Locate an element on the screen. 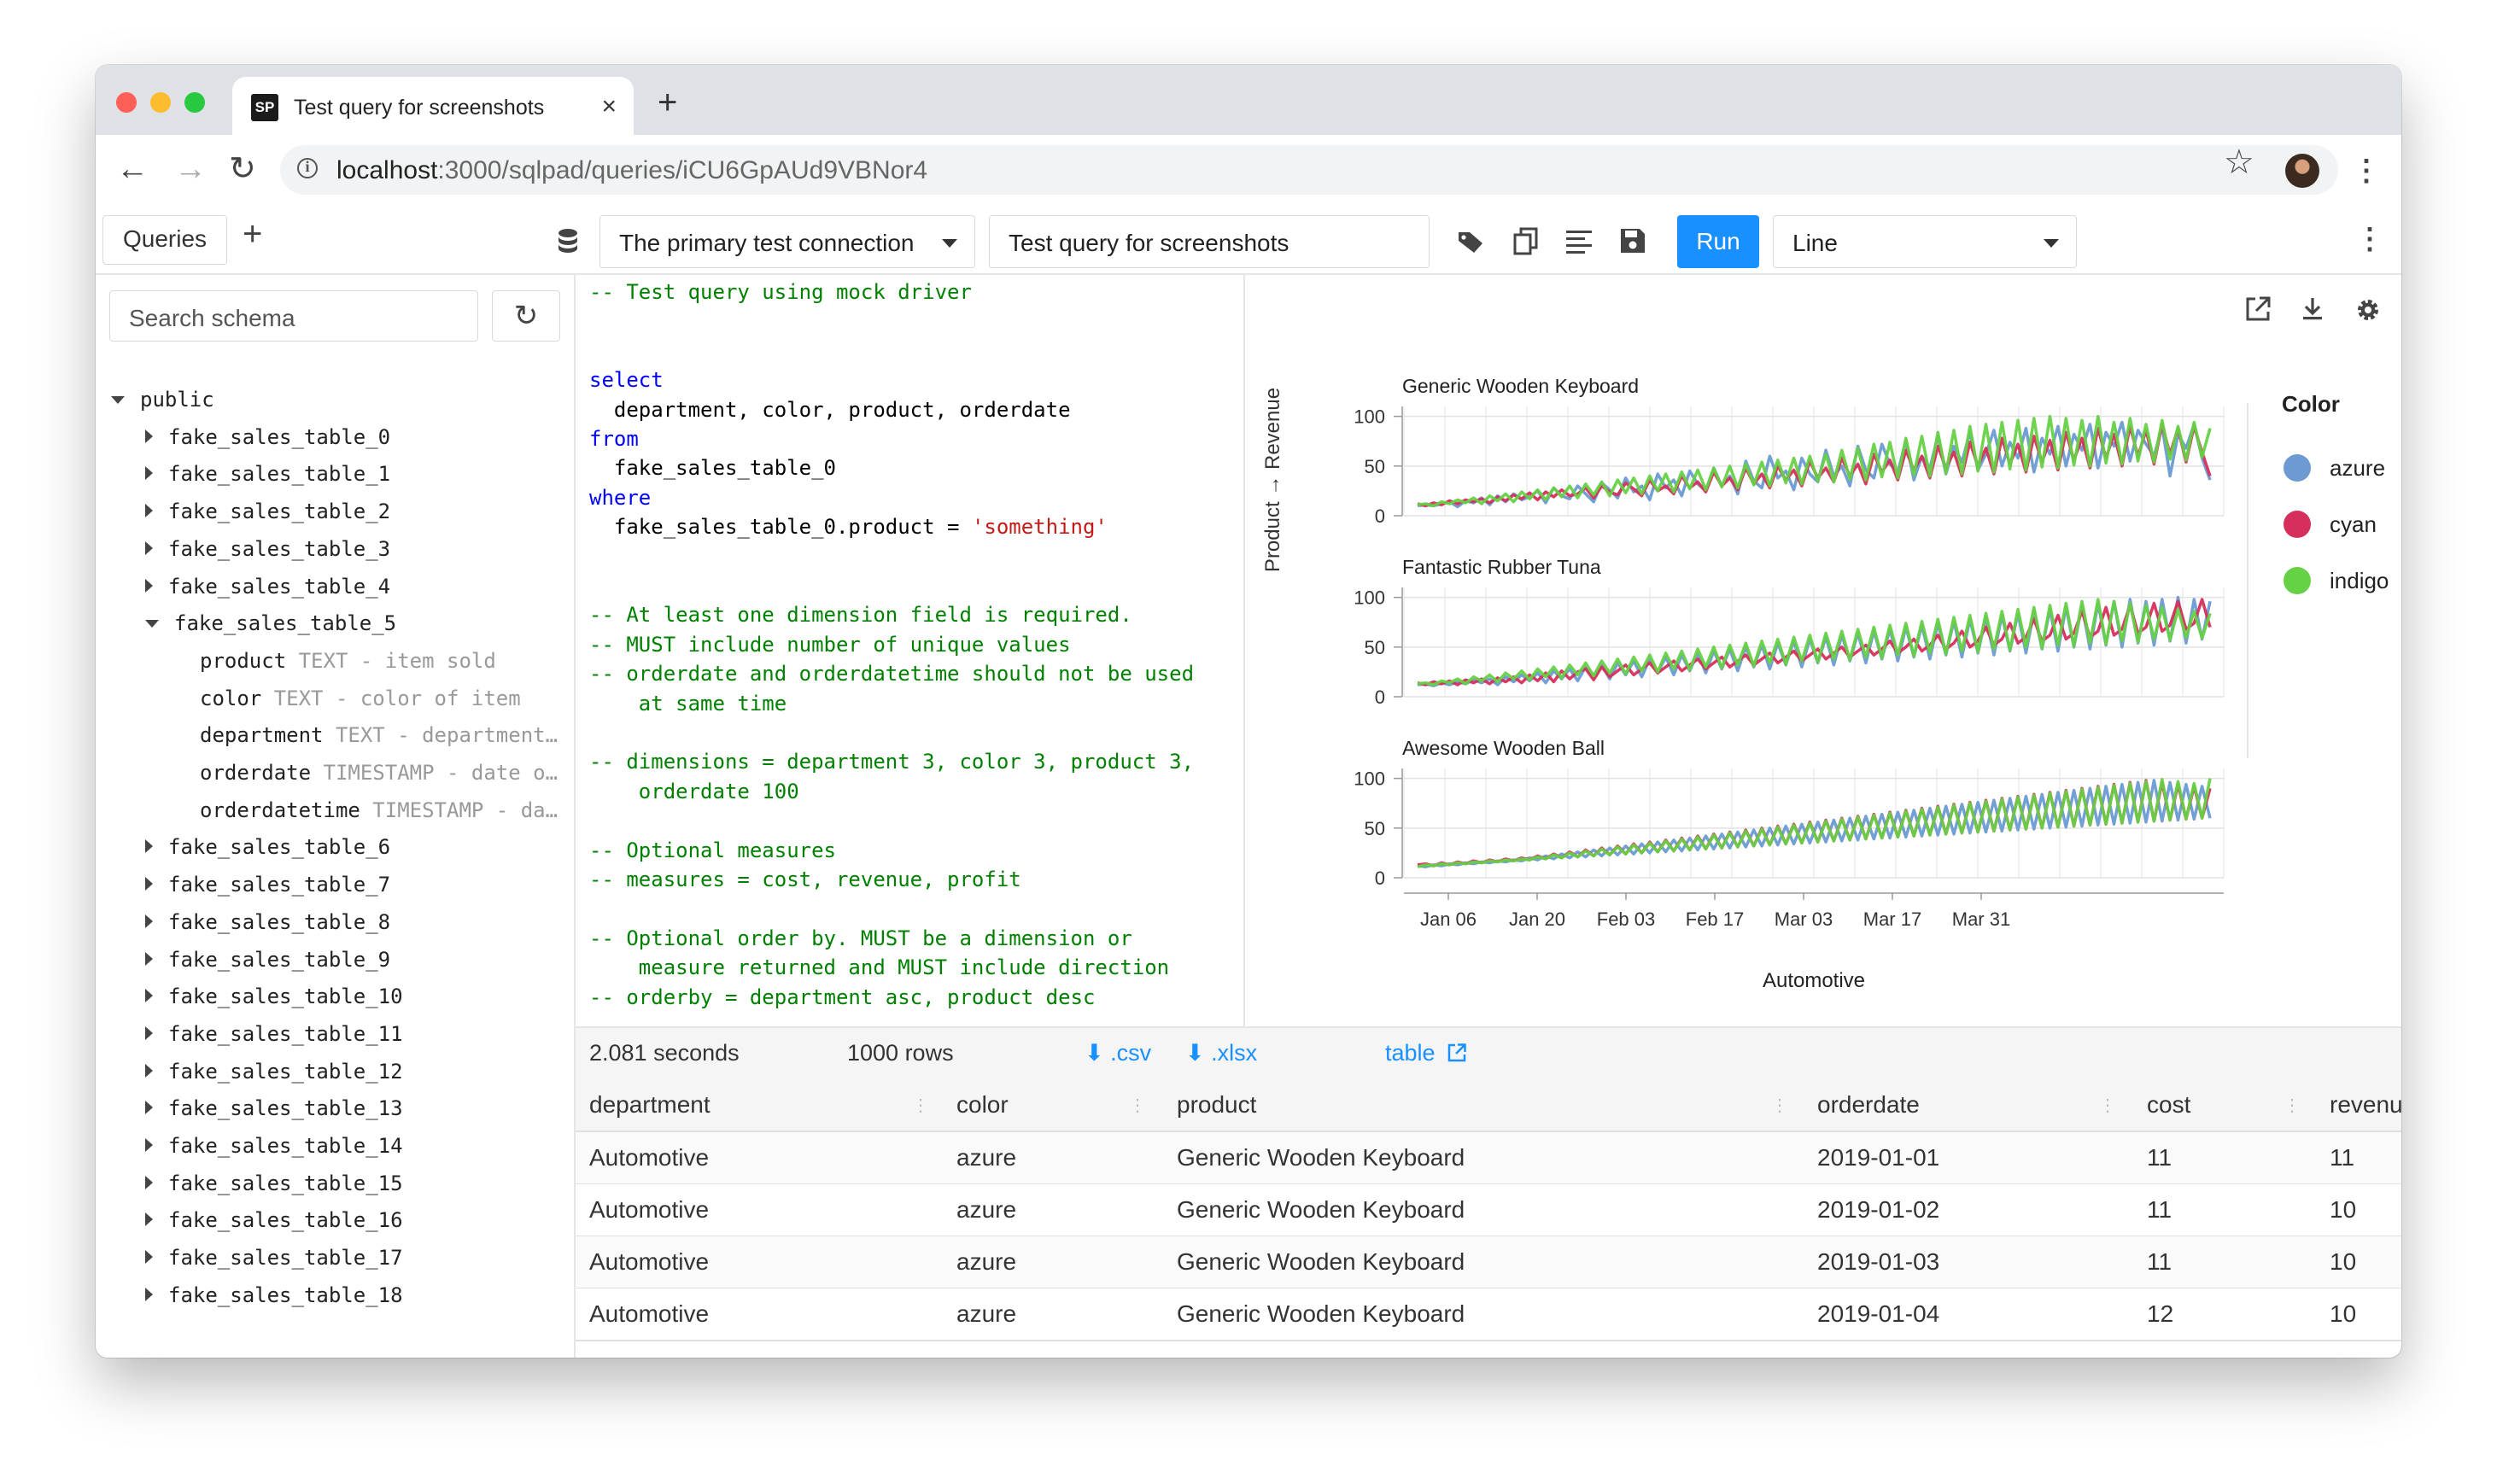 This screenshot has height=1484, width=2497. zoom-window-button is located at coordinates (194, 103).